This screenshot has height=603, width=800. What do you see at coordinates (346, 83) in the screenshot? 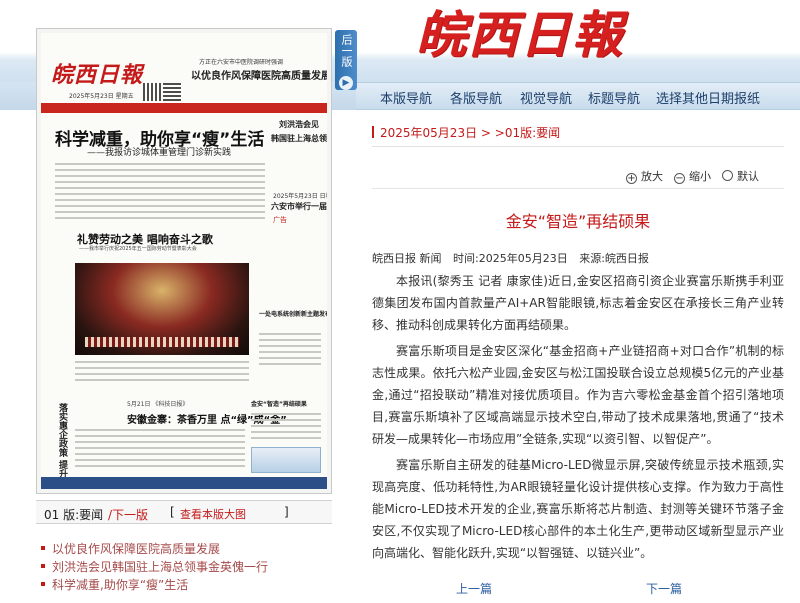
I see `arrow-right-icon: ▶` at bounding box center [346, 83].